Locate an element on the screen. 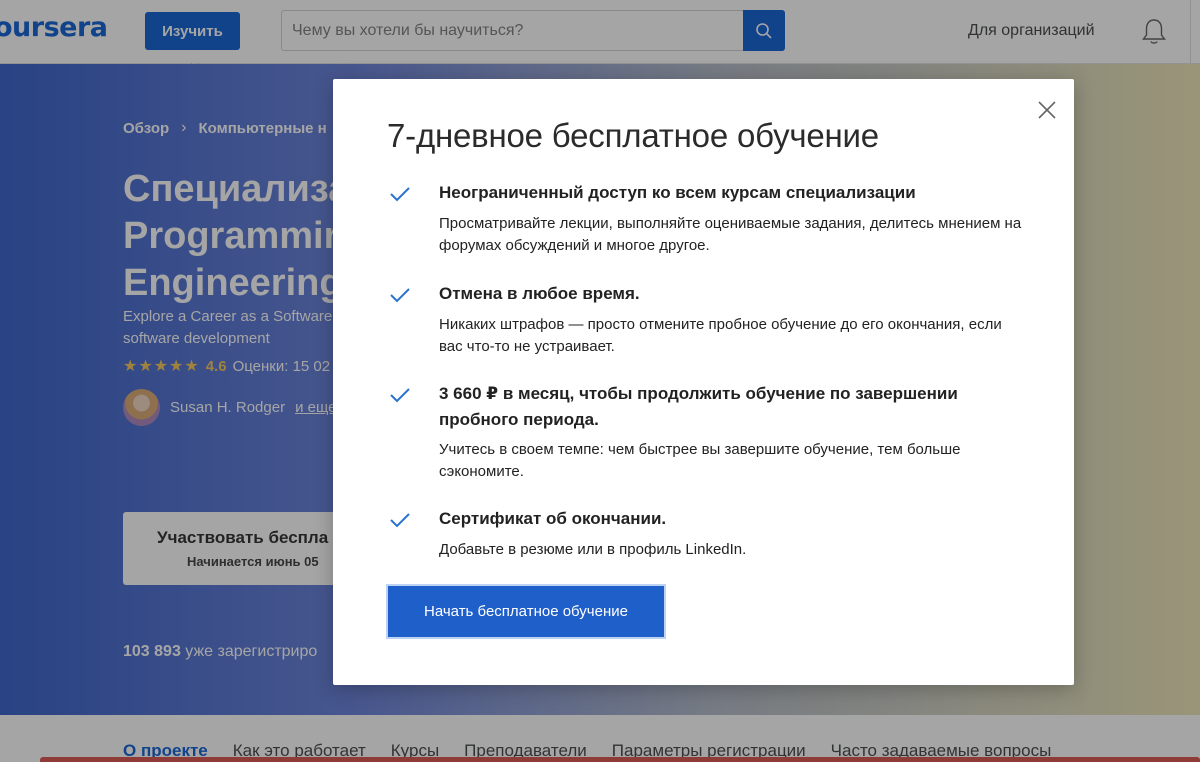  benefit-title: Сертификат об окончании. is located at coordinates (553, 518).